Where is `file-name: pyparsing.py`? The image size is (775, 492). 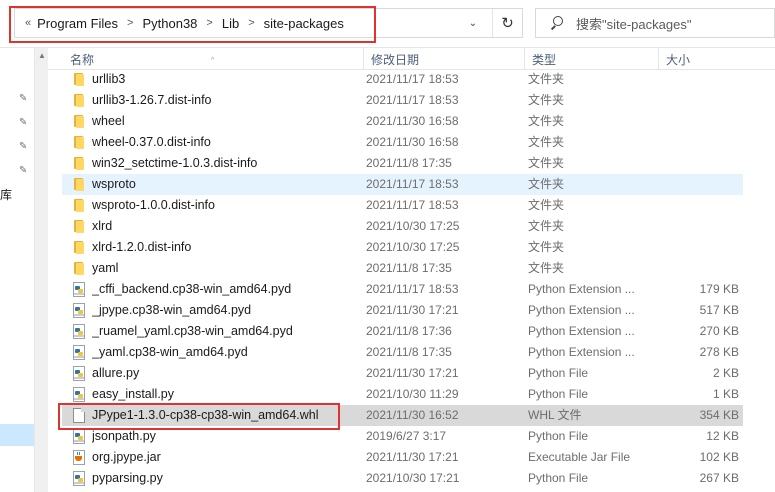 file-name: pyparsing.py is located at coordinates (127, 478).